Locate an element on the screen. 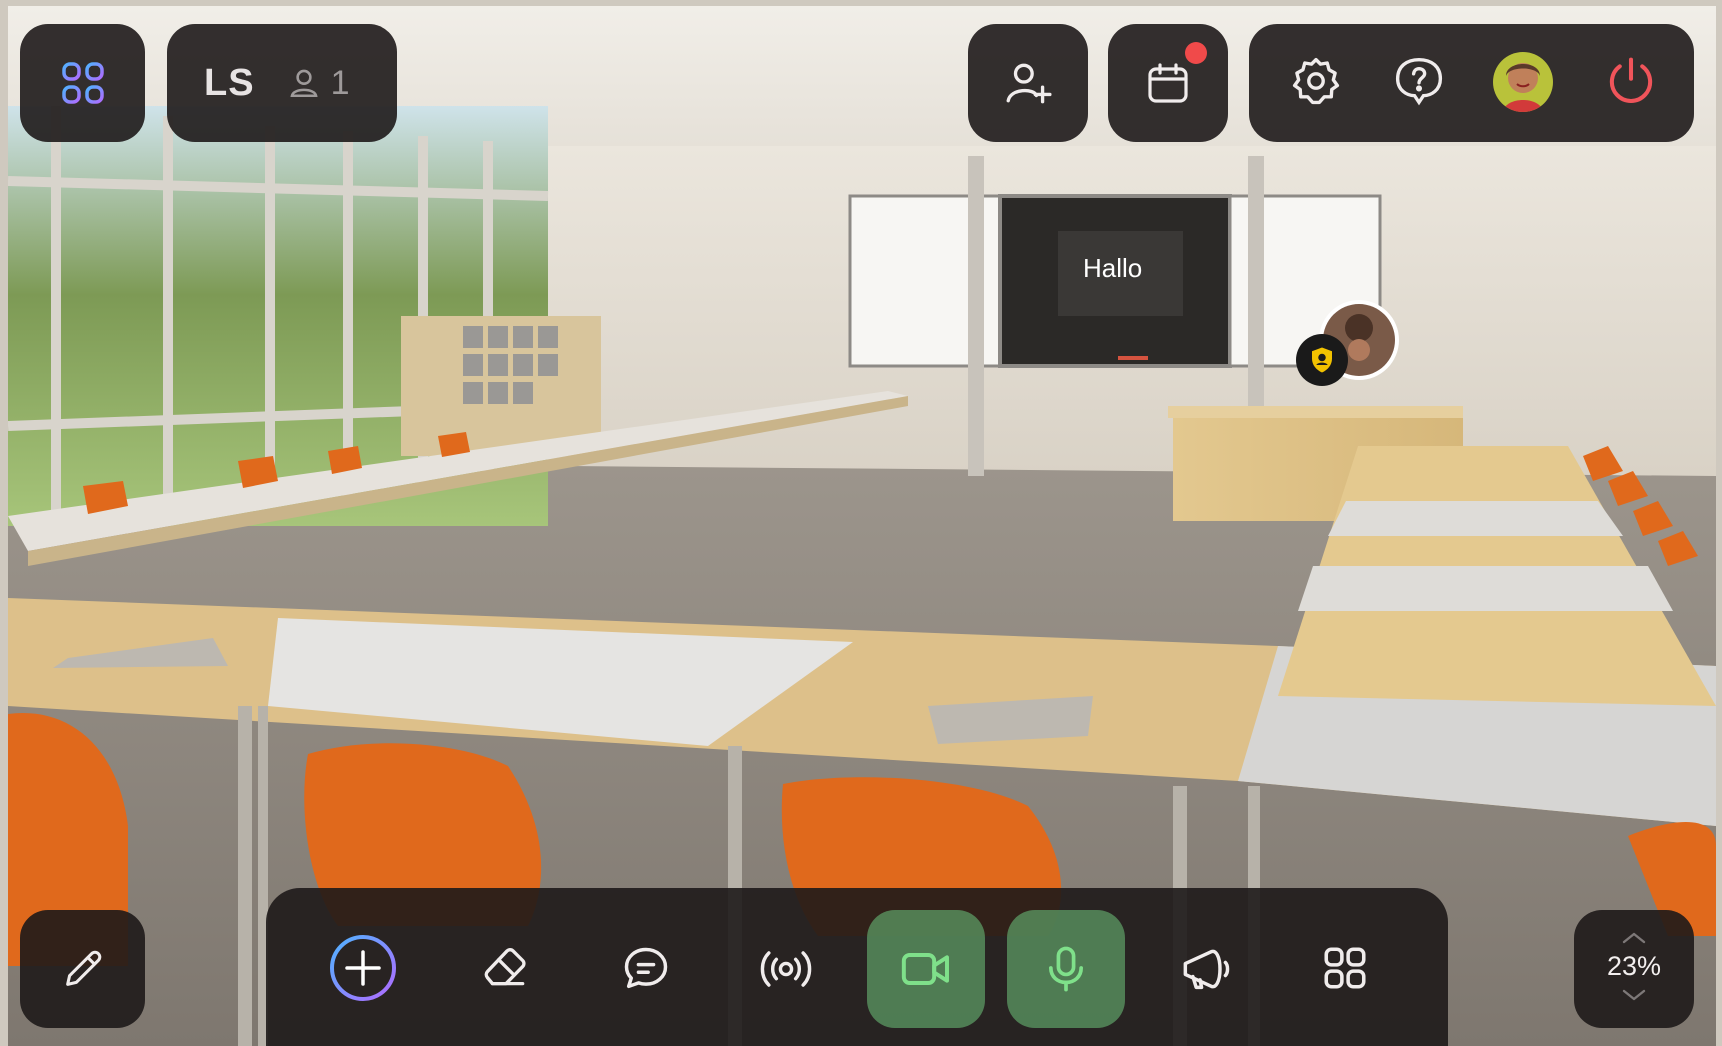 Image resolution: width=1722 pixels, height=1046 pixels. microphone-toggle is located at coordinates (1066, 969).